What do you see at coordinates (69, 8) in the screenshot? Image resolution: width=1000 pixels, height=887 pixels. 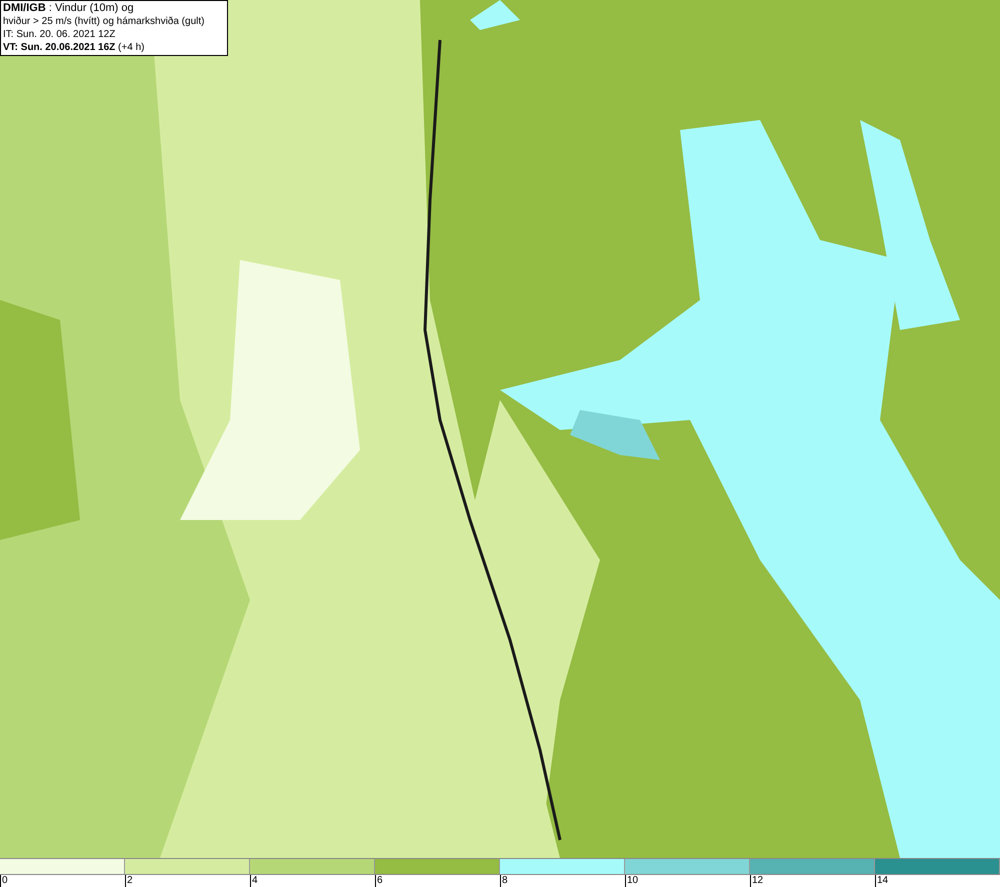 I see `info-text: DMI/IGB : Vindur (10m) og` at bounding box center [69, 8].